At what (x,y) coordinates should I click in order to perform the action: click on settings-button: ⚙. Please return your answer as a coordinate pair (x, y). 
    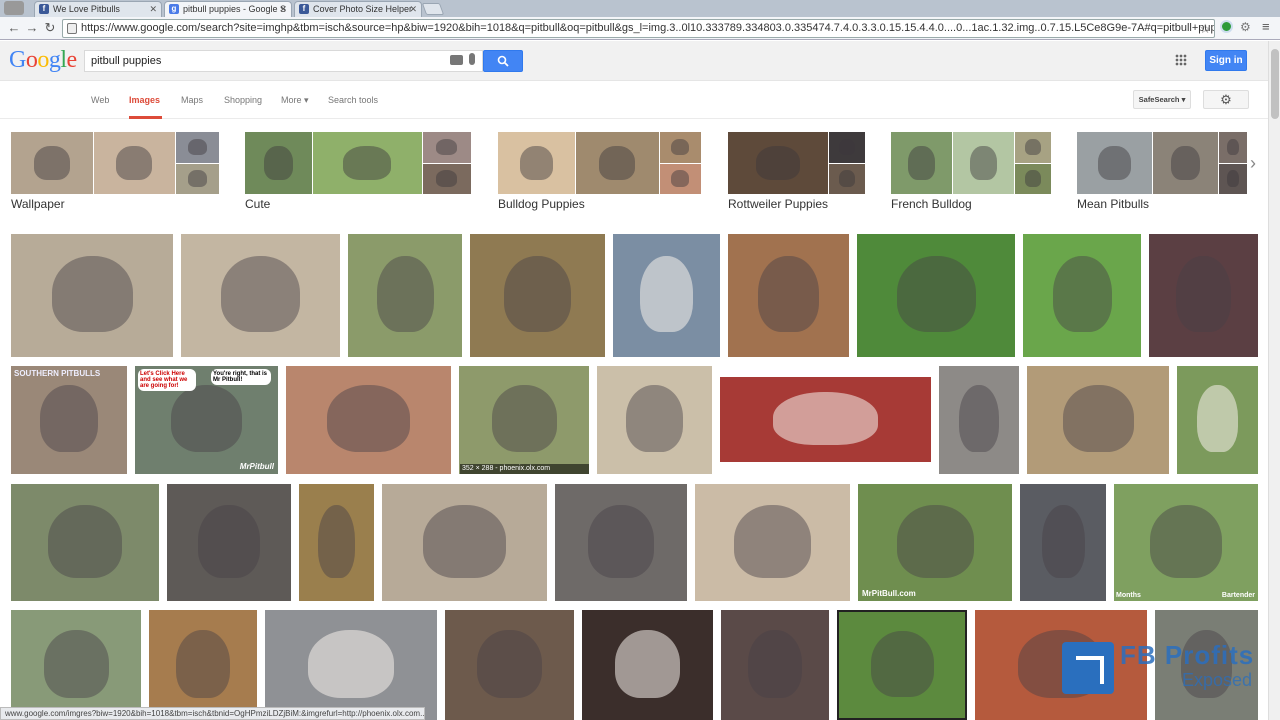
    Looking at the image, I should click on (1226, 99).